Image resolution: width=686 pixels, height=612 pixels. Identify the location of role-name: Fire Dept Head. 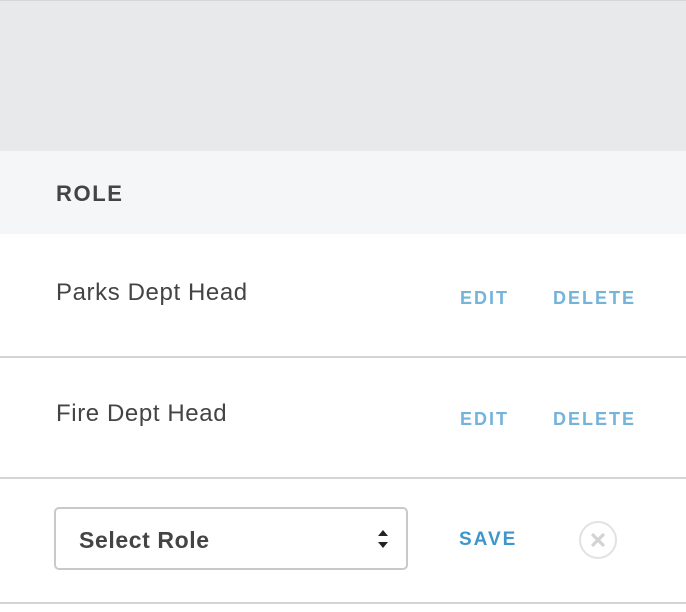
(142, 413).